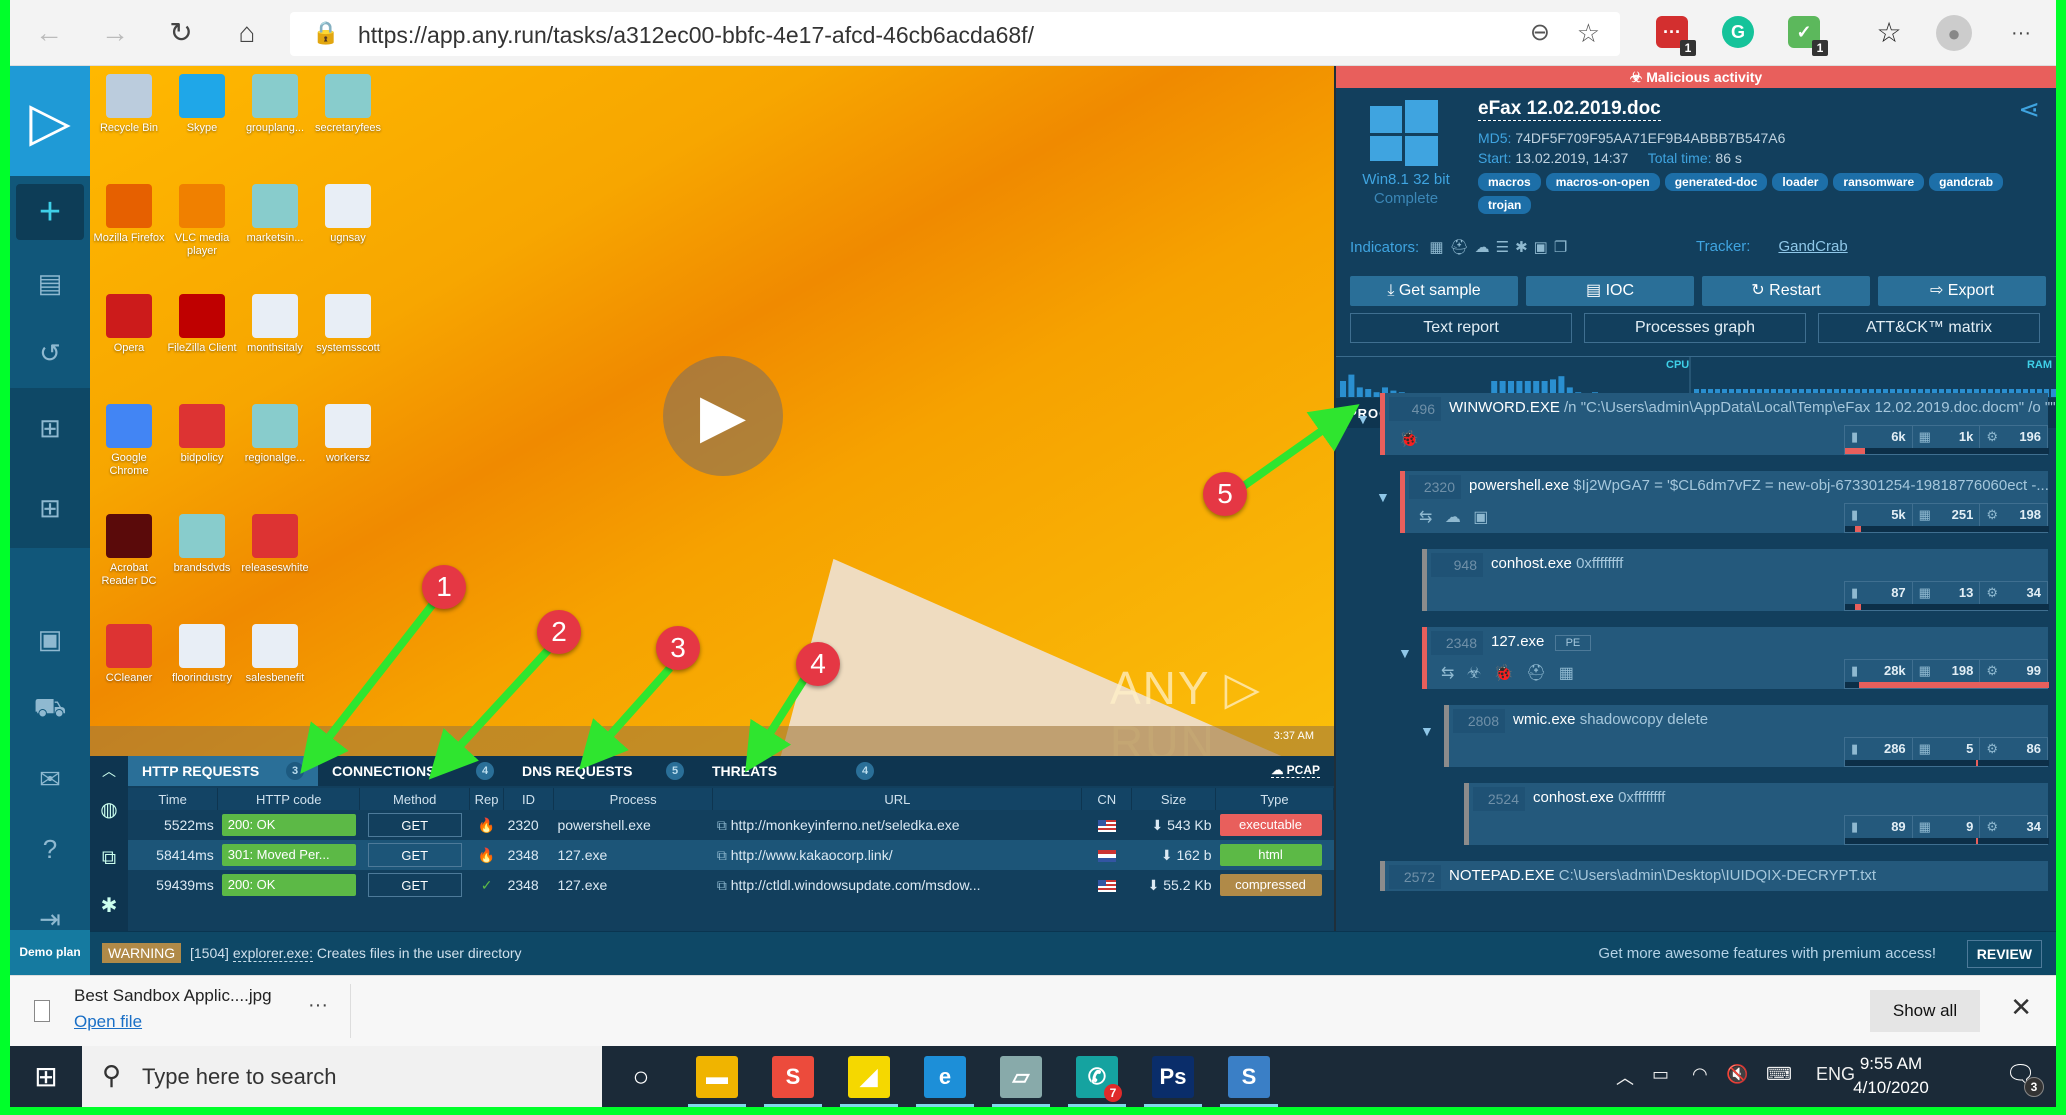 The image size is (2066, 1115). I want to click on notes-app-icon: ▱, so click(1021, 1081).